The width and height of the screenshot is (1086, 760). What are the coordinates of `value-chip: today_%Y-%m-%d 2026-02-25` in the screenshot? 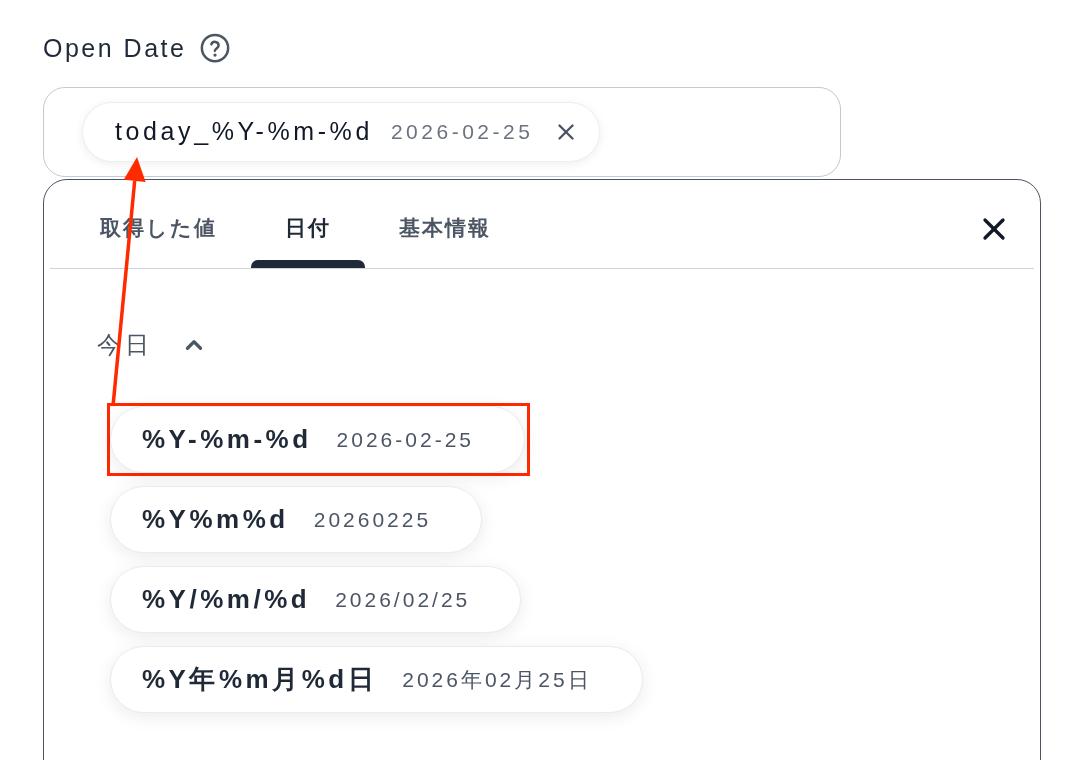 It's located at (341, 132).